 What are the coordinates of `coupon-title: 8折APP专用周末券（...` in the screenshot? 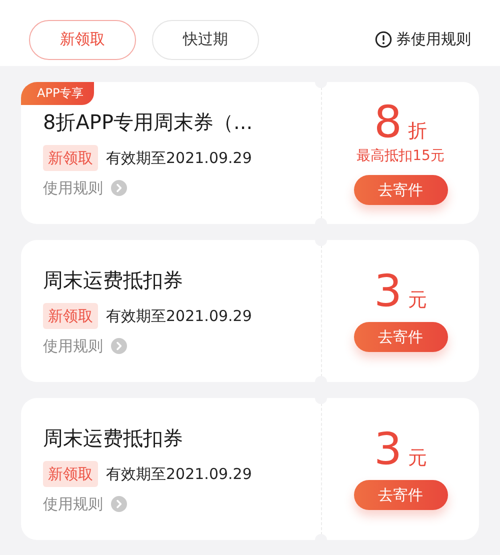 It's located at (148, 122).